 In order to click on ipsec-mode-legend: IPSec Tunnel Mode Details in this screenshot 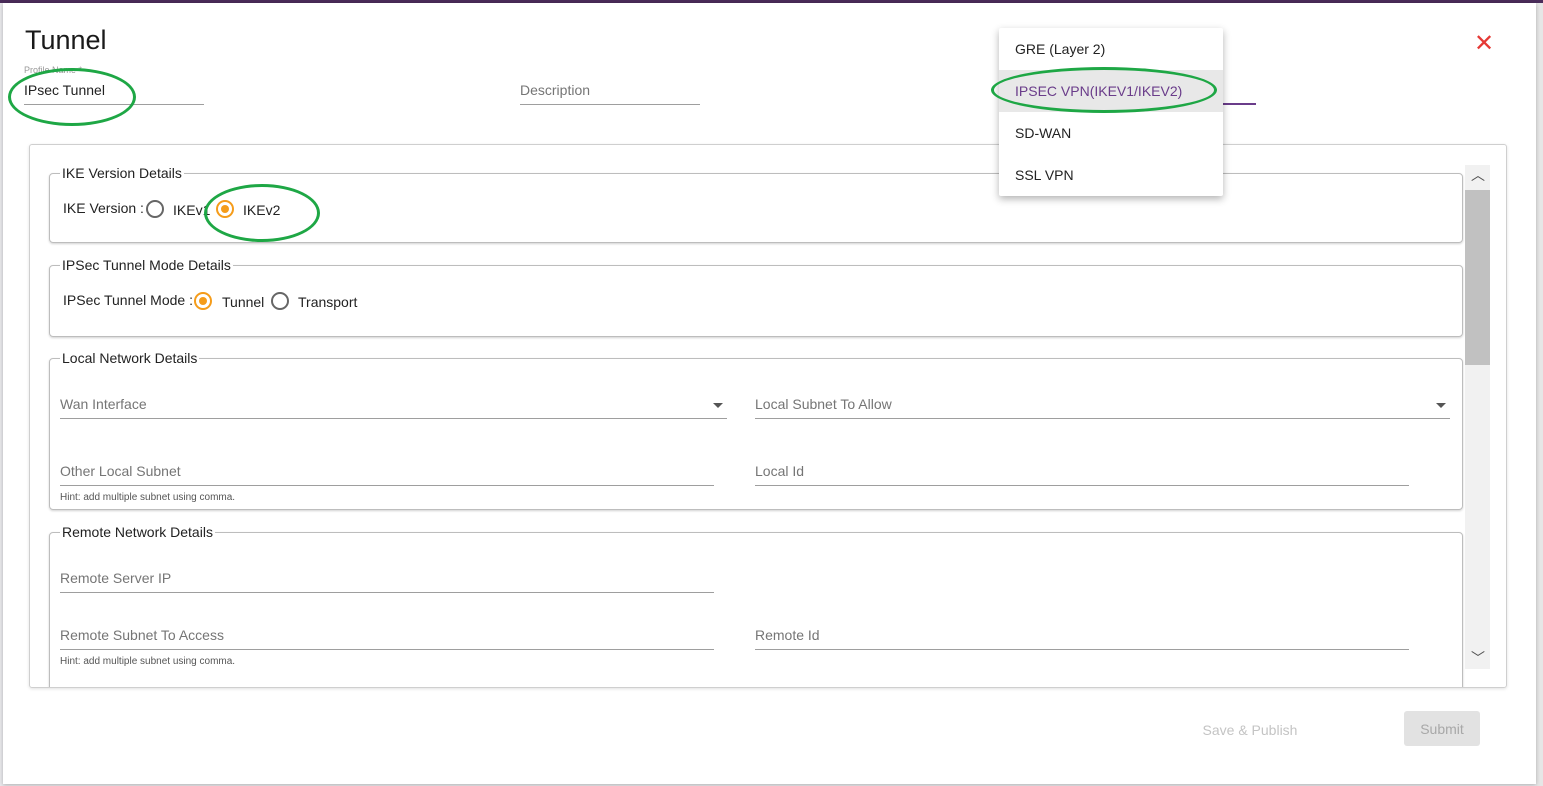, I will do `click(146, 265)`.